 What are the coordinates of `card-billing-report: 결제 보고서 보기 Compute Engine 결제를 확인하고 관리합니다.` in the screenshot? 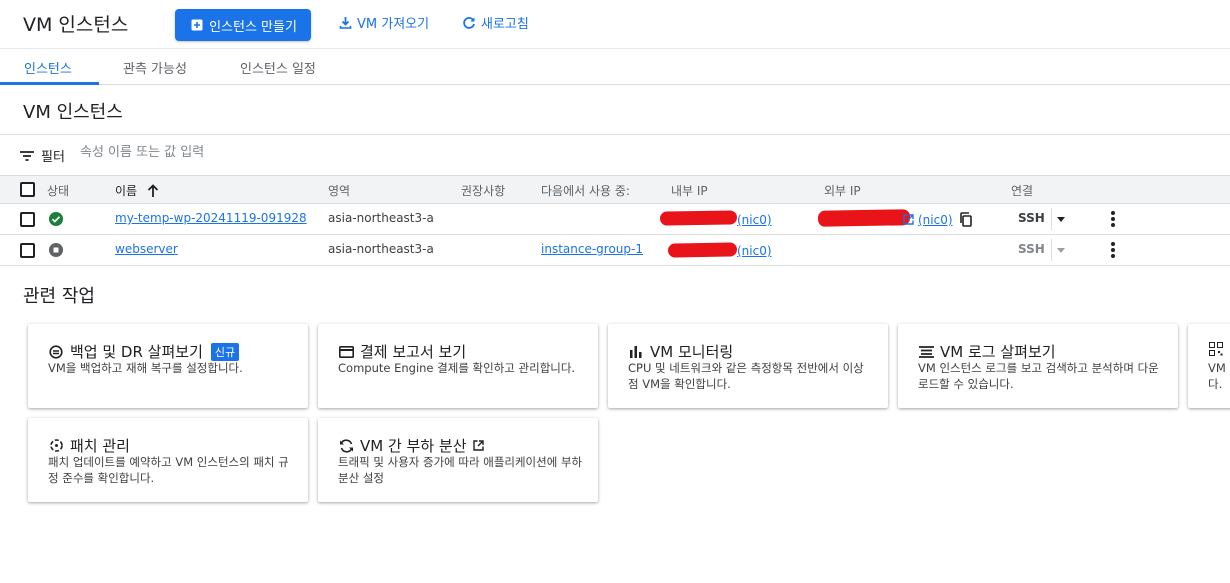 It's located at (458, 366).